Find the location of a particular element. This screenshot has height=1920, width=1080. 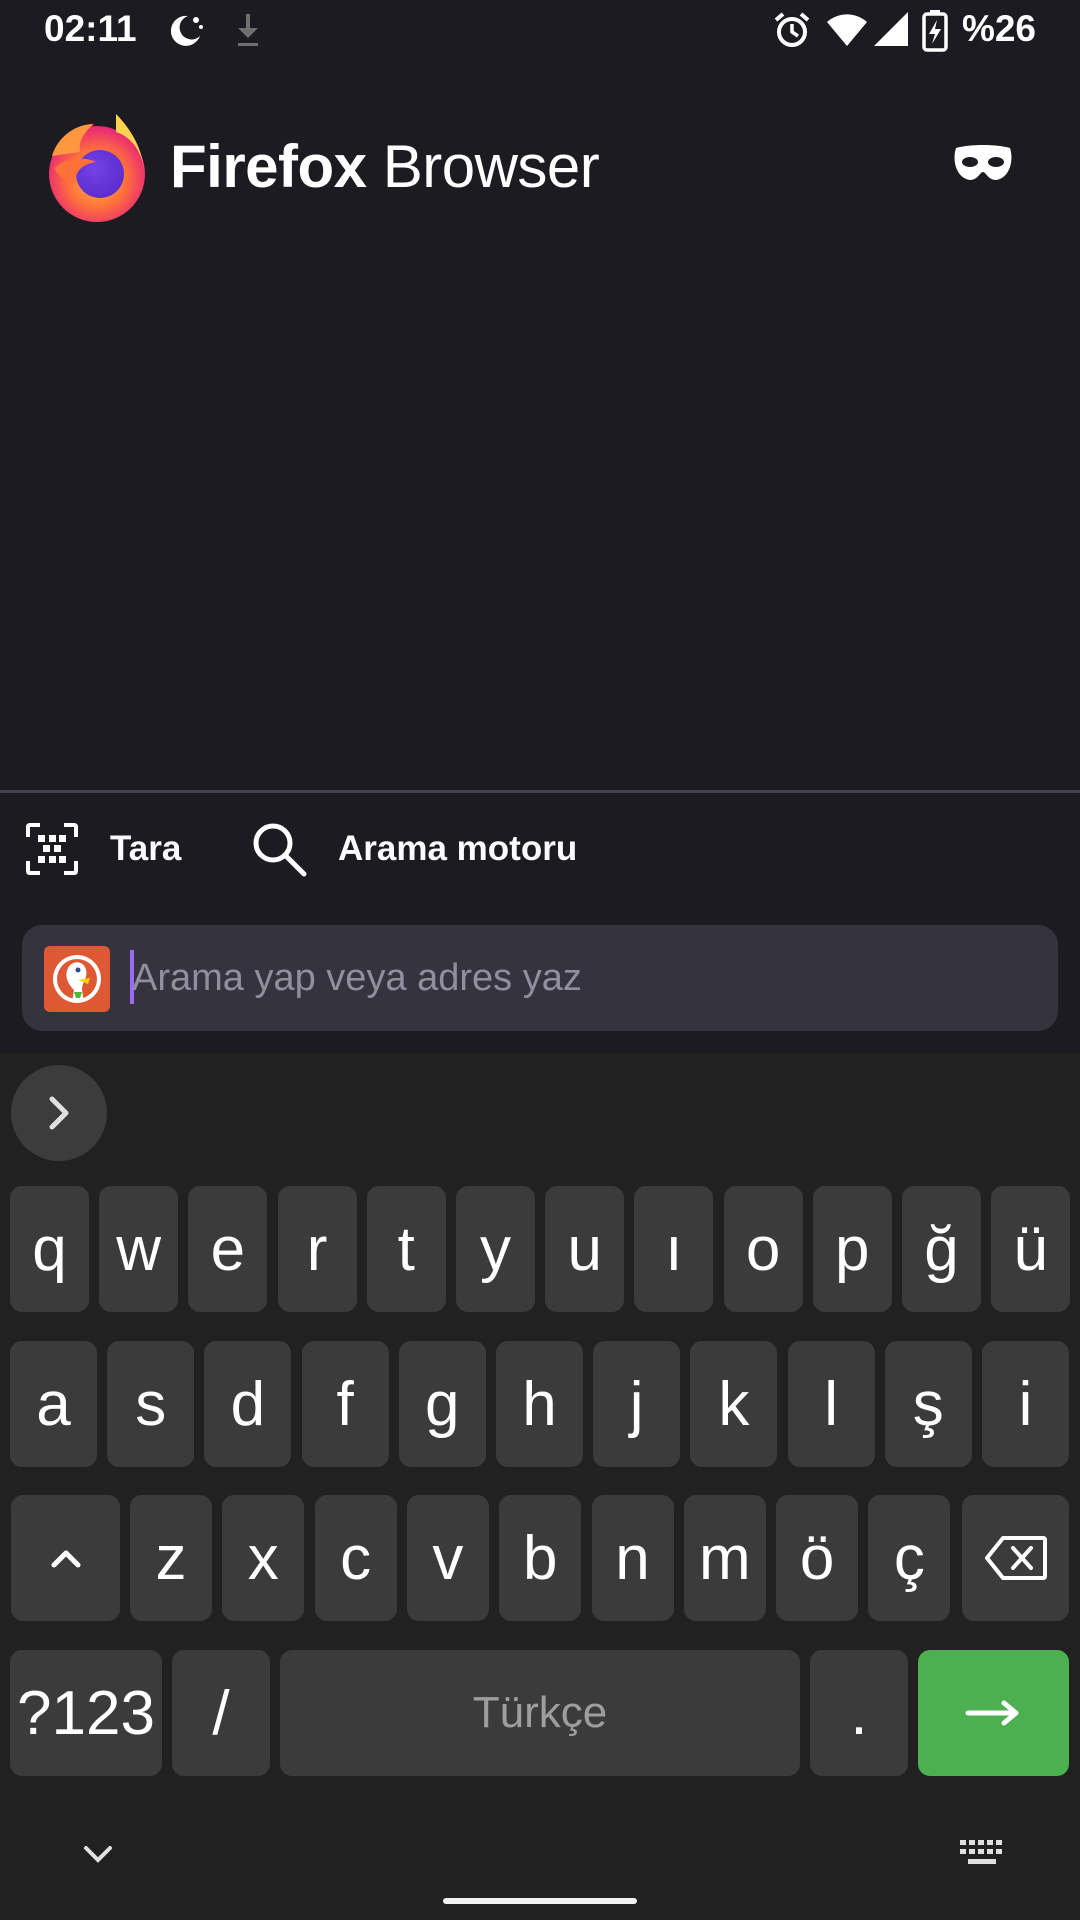

backspace-icon is located at coordinates (1015, 1558).